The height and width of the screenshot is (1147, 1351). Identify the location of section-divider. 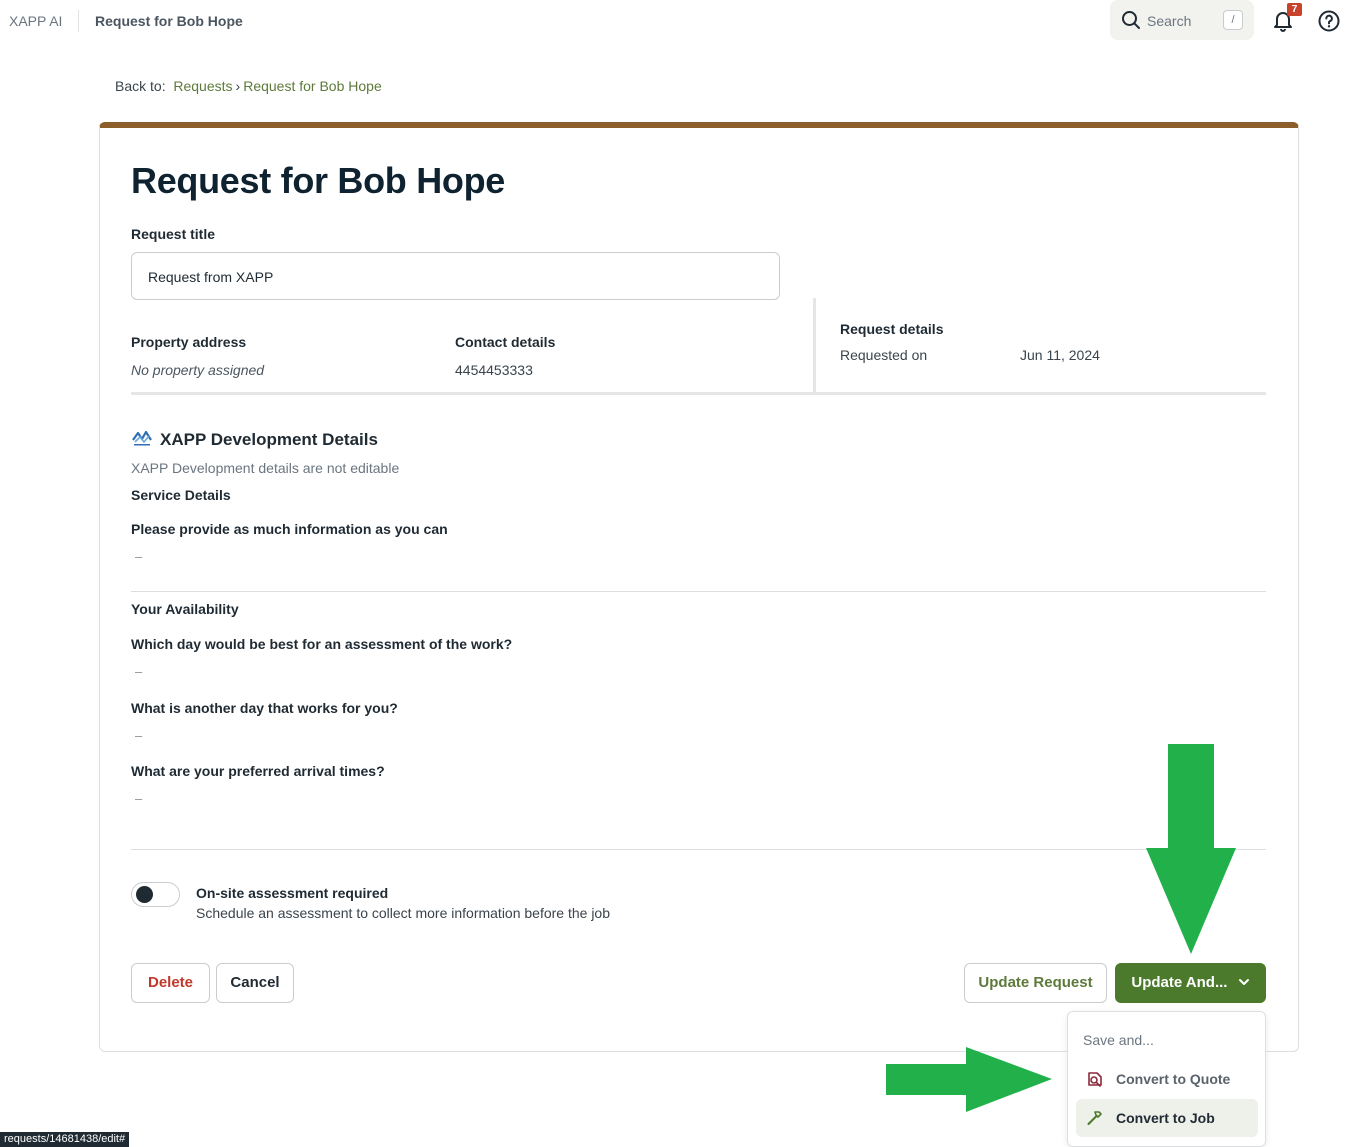
(698, 393).